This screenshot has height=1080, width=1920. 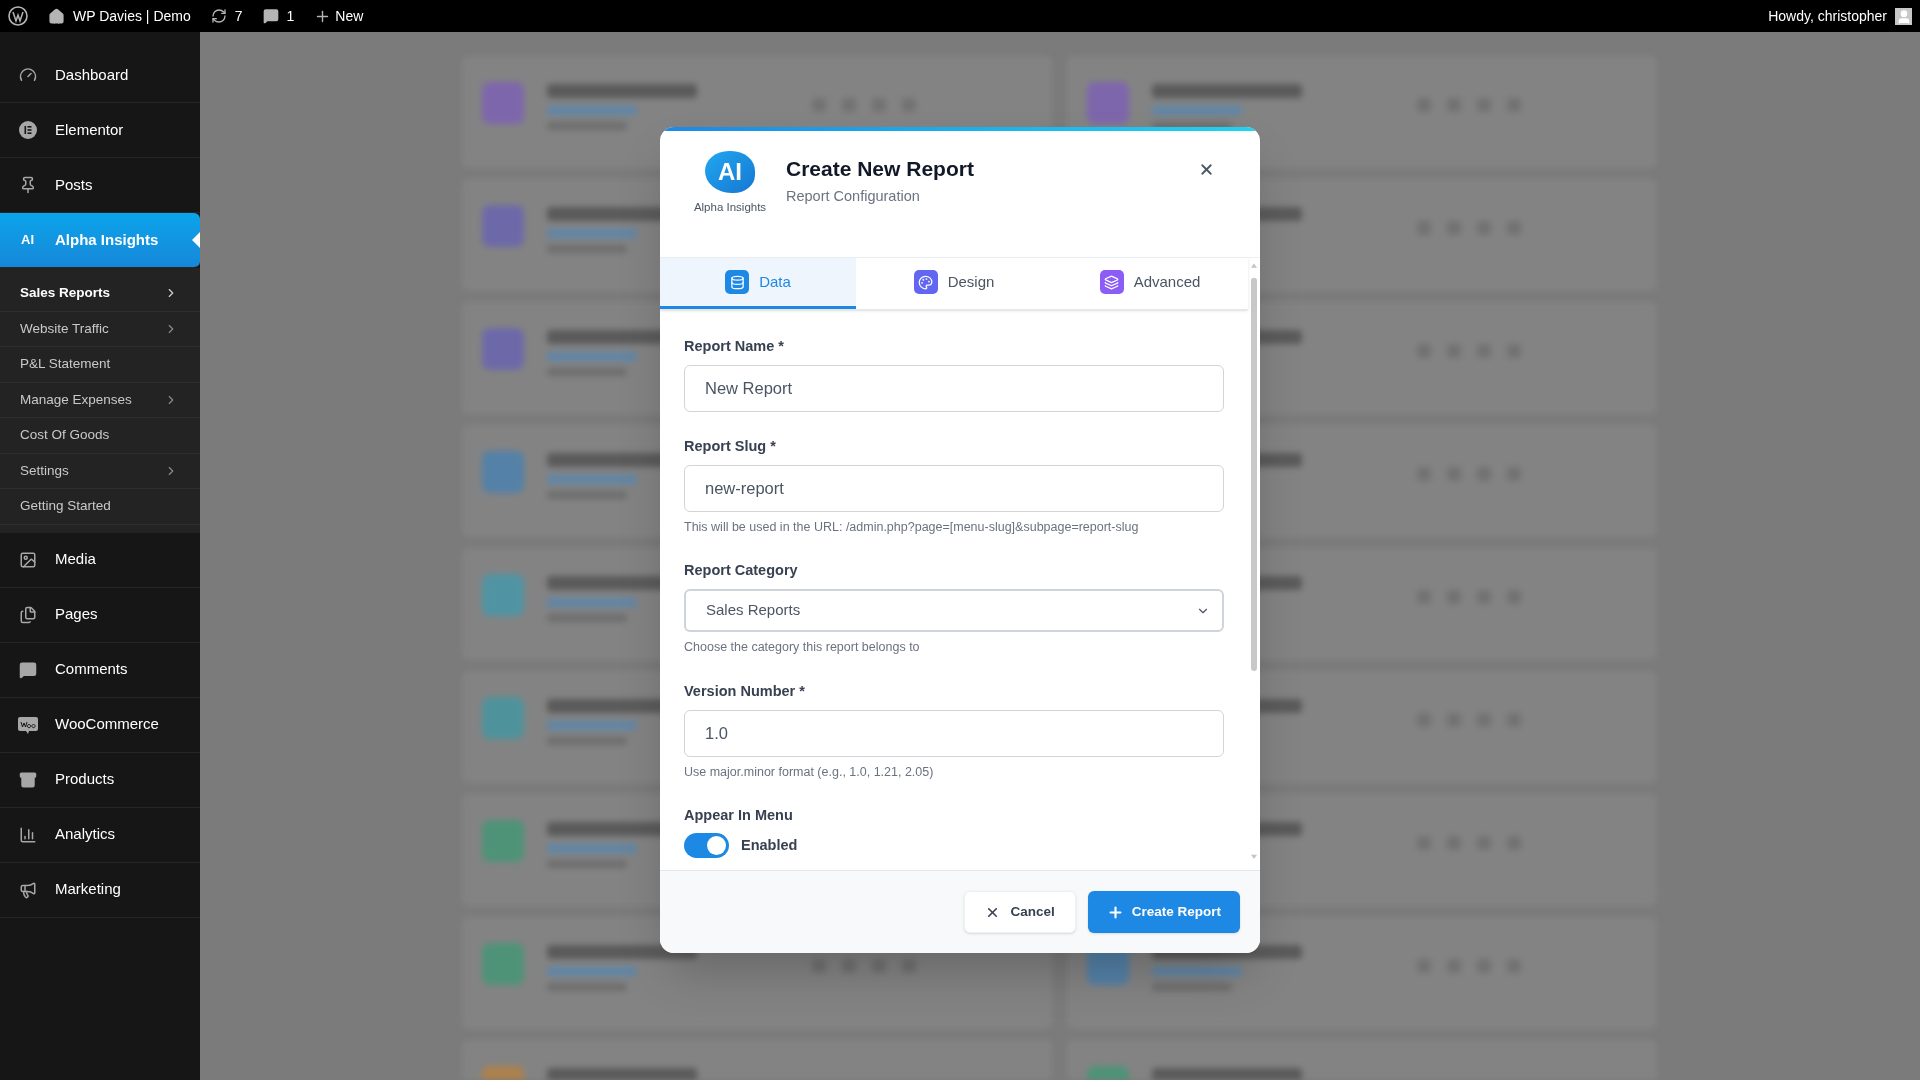 What do you see at coordinates (132, 16) in the screenshot?
I see `site-name-link: WP Davies | Demo` at bounding box center [132, 16].